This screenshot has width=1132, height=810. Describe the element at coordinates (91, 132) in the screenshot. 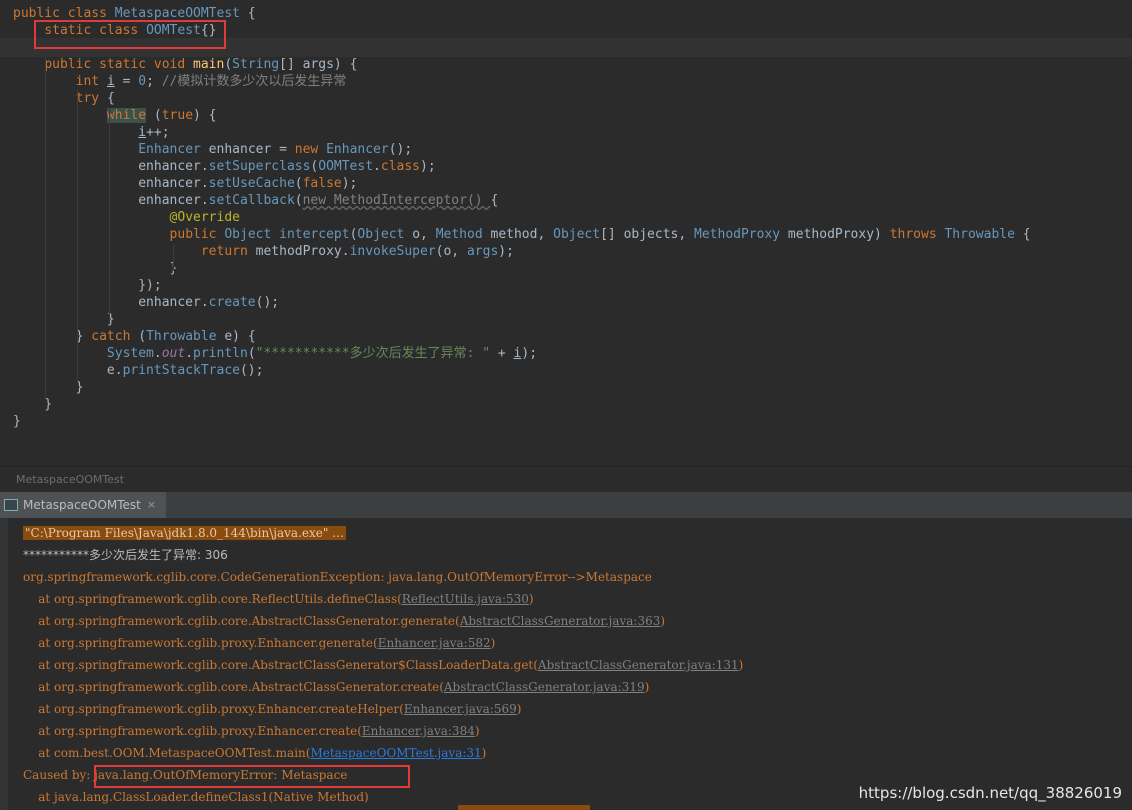

I see `code-line: i++;` at that location.